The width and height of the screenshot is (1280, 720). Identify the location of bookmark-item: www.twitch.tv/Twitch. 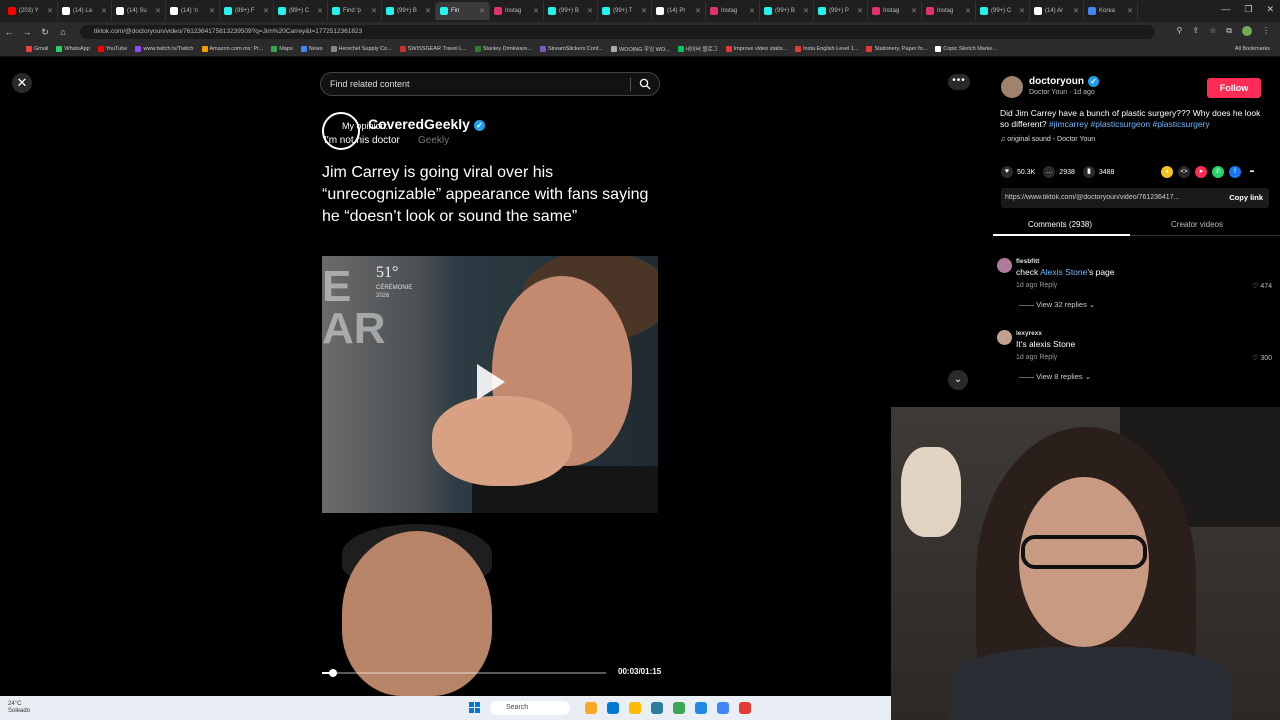
(164, 49).